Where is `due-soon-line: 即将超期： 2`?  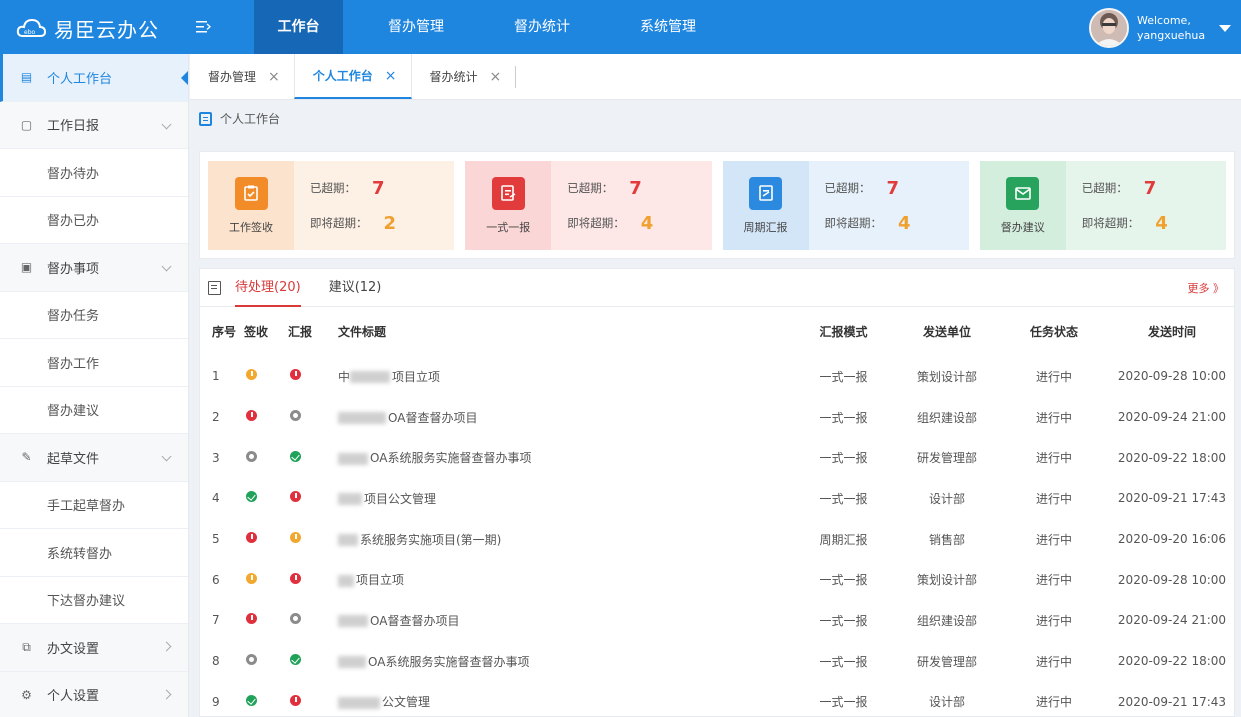 due-soon-line: 即将超期： 2 is located at coordinates (382, 223).